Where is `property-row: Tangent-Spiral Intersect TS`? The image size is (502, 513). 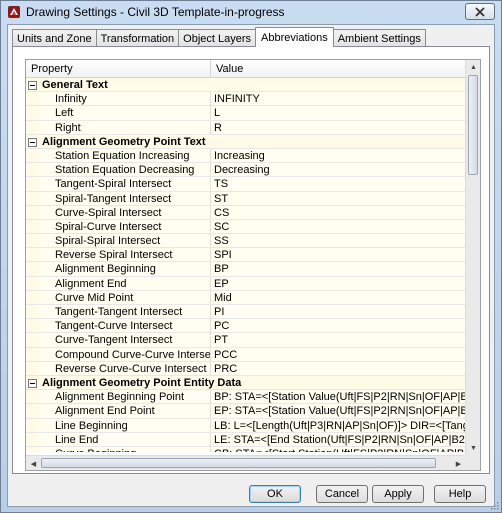
property-row: Tangent-Spiral Intersect TS is located at coordinates (246, 184).